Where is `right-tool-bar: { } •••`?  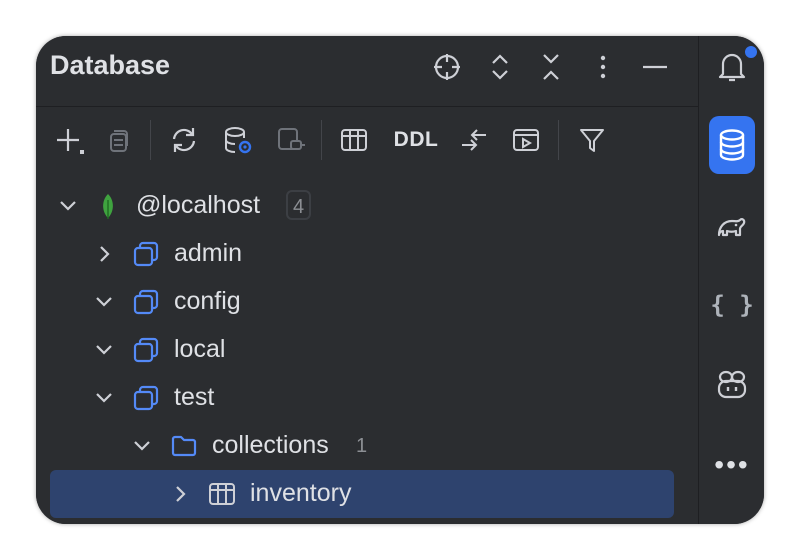 right-tool-bar: { } ••• is located at coordinates (731, 280).